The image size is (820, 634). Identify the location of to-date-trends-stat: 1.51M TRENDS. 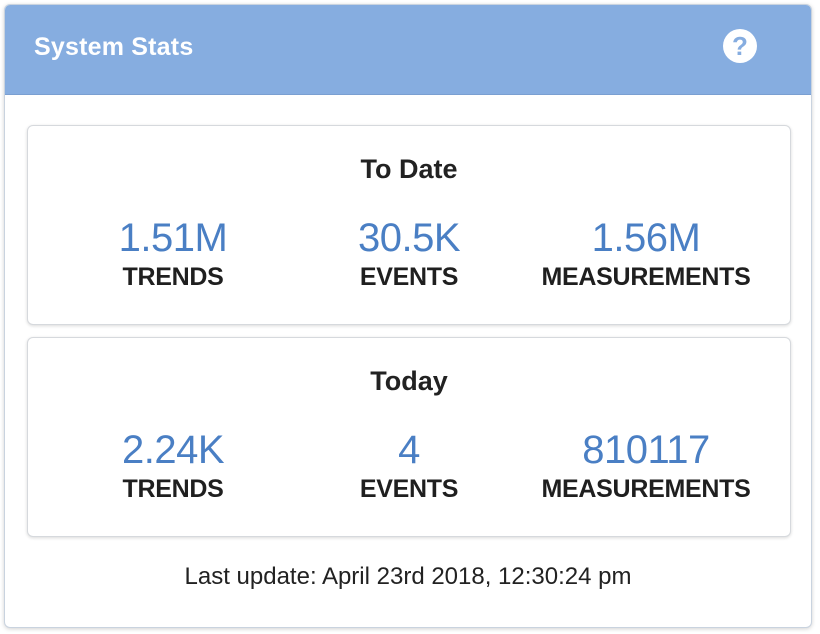
(173, 253).